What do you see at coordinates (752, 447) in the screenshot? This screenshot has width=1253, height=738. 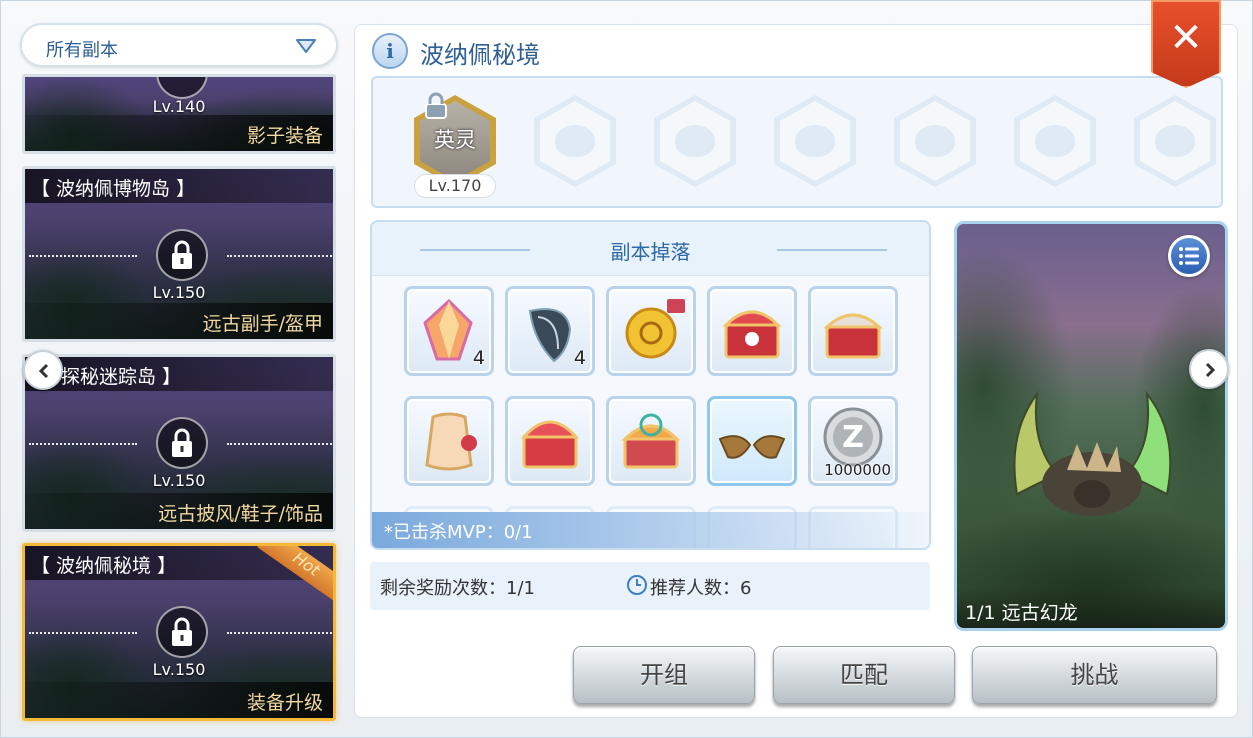 I see `horns-icon` at bounding box center [752, 447].